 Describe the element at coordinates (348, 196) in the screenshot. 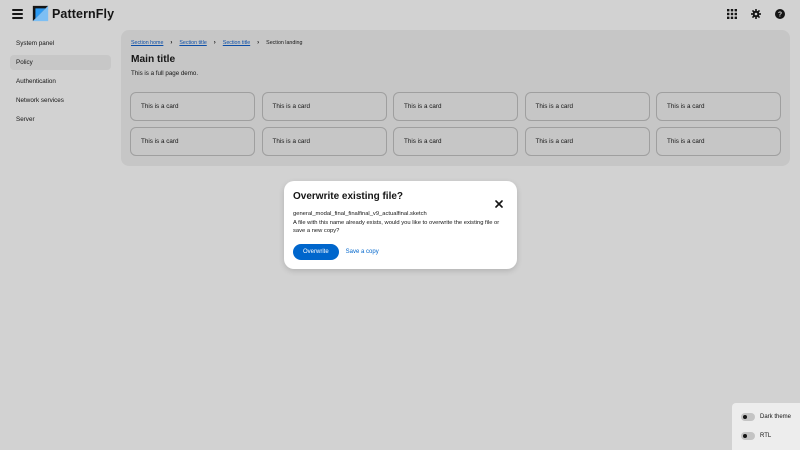

I see `modal-title: Overwrite existing file?` at that location.